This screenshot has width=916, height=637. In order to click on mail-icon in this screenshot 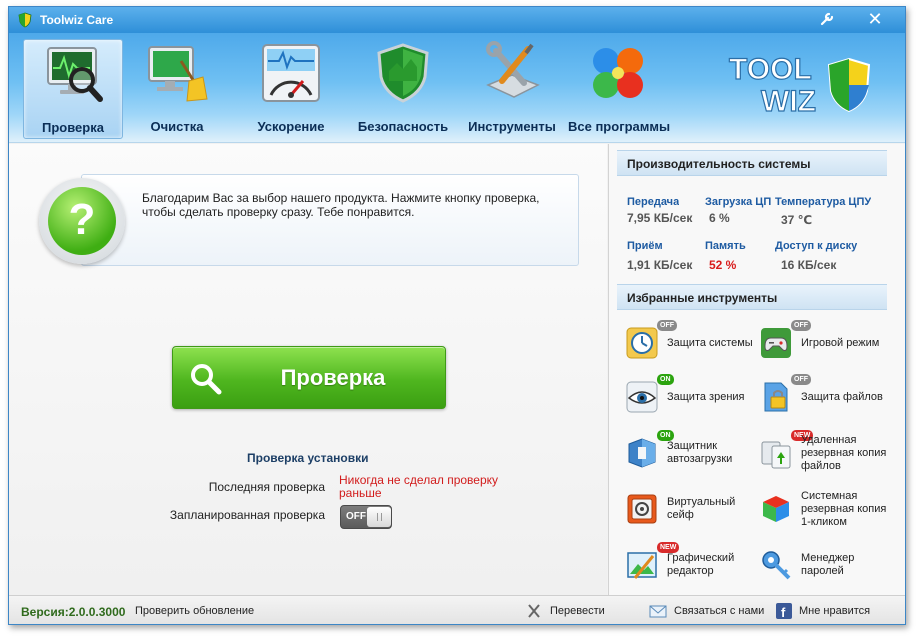, I will do `click(658, 611)`.